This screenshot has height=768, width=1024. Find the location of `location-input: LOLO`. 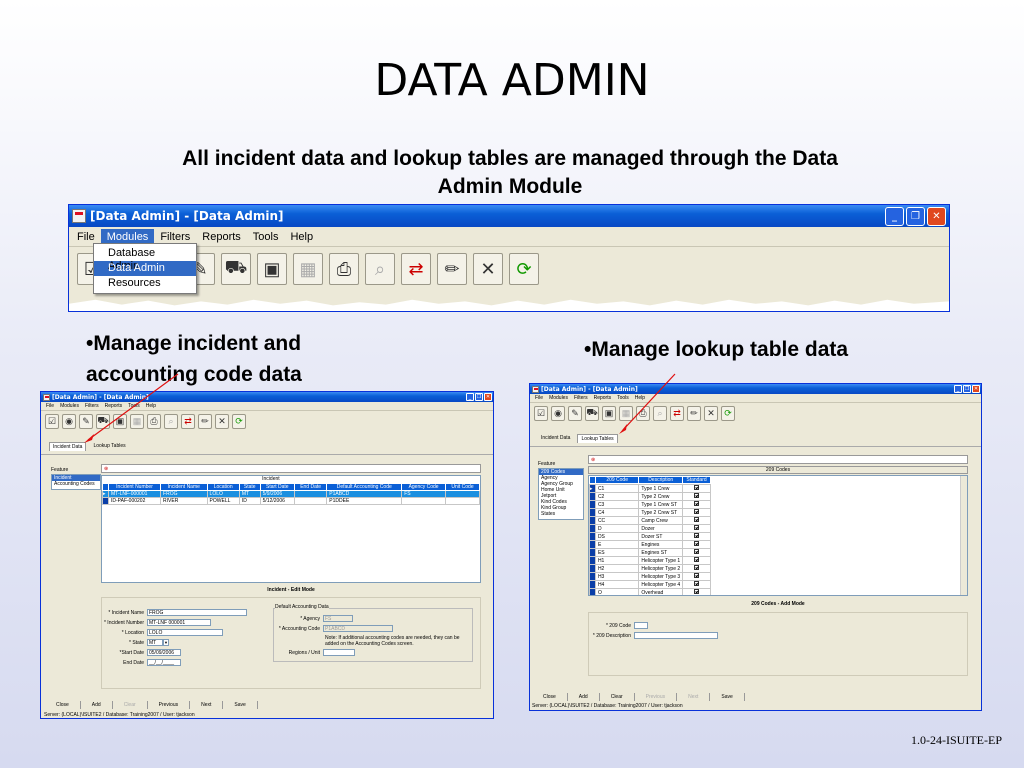

location-input: LOLO is located at coordinates (185, 632).